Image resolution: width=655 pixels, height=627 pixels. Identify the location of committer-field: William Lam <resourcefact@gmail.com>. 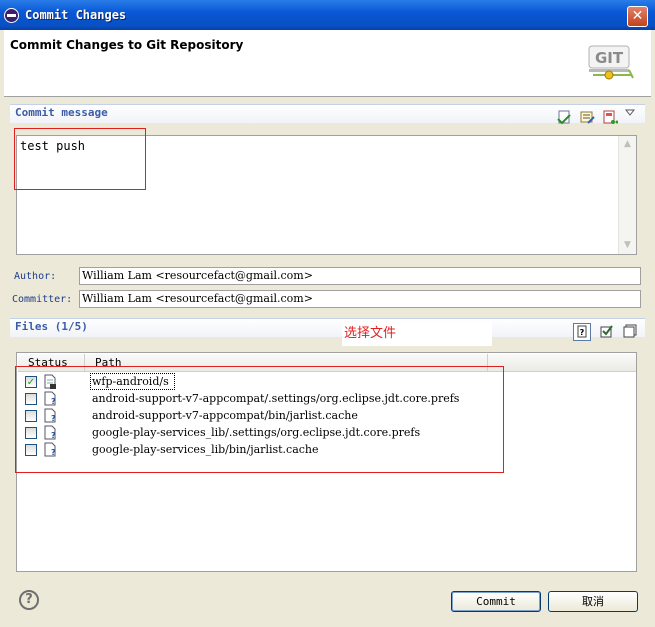
(360, 299).